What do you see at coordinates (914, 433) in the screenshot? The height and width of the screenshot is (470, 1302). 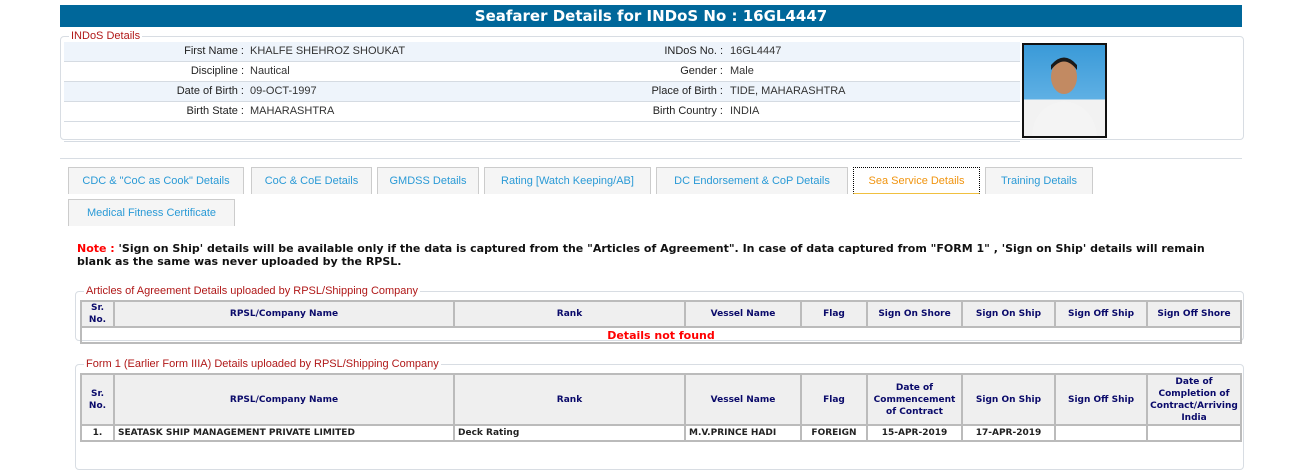 I see `cell-commencement: 15-APR-2019` at bounding box center [914, 433].